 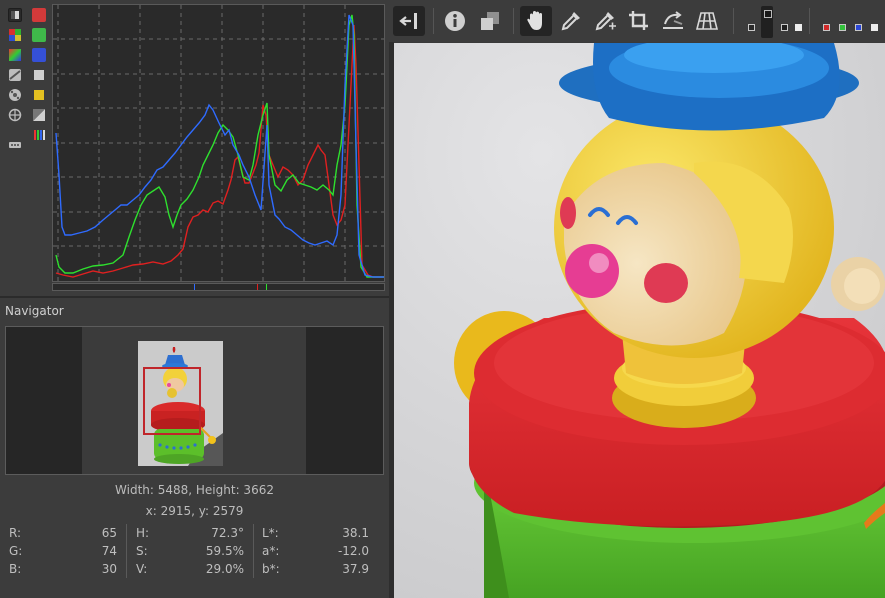 I want to click on info-button, so click(x=455, y=21).